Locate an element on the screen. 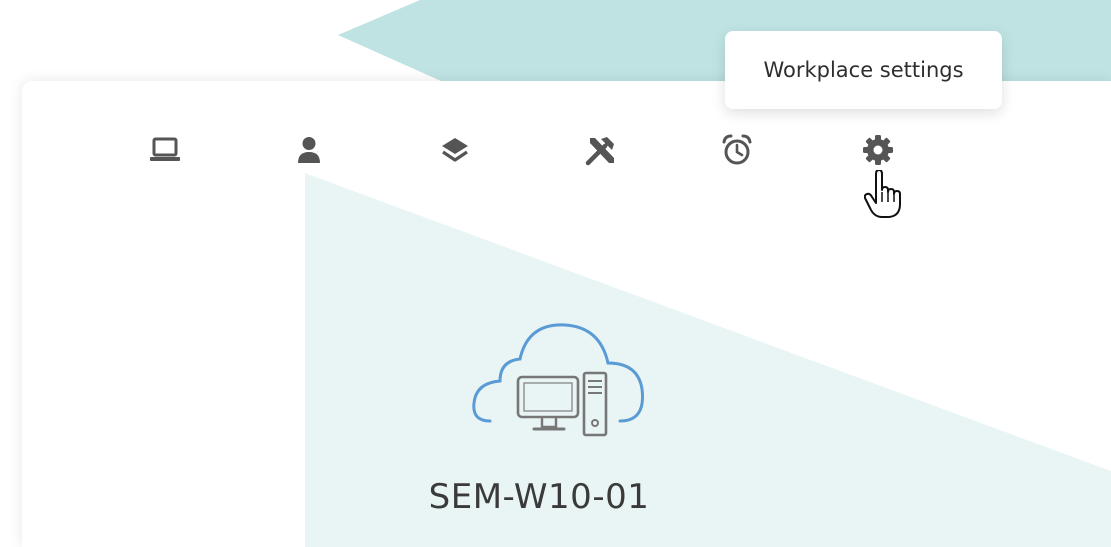  toolbar-settings-button is located at coordinates (878, 150).